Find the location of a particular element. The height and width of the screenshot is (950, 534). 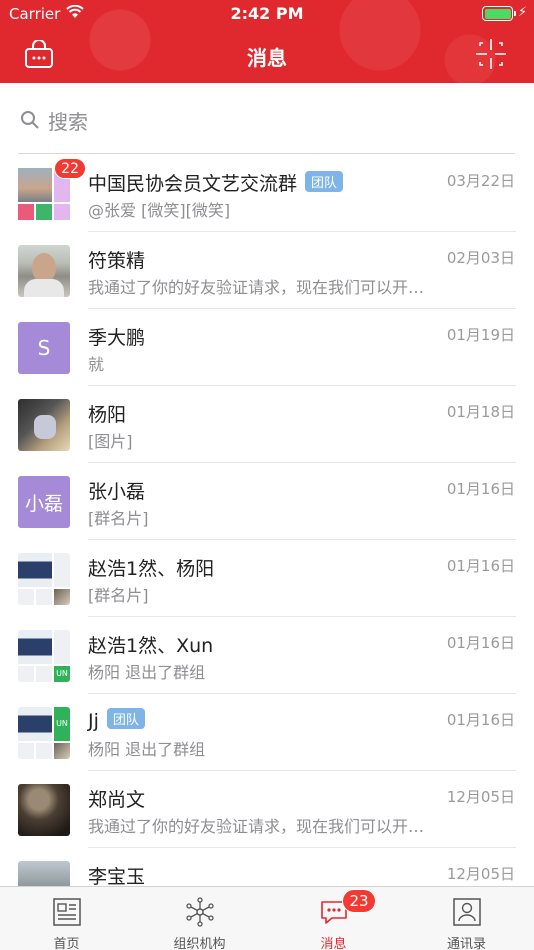

tab-messages: 消息 is located at coordinates (333, 918).